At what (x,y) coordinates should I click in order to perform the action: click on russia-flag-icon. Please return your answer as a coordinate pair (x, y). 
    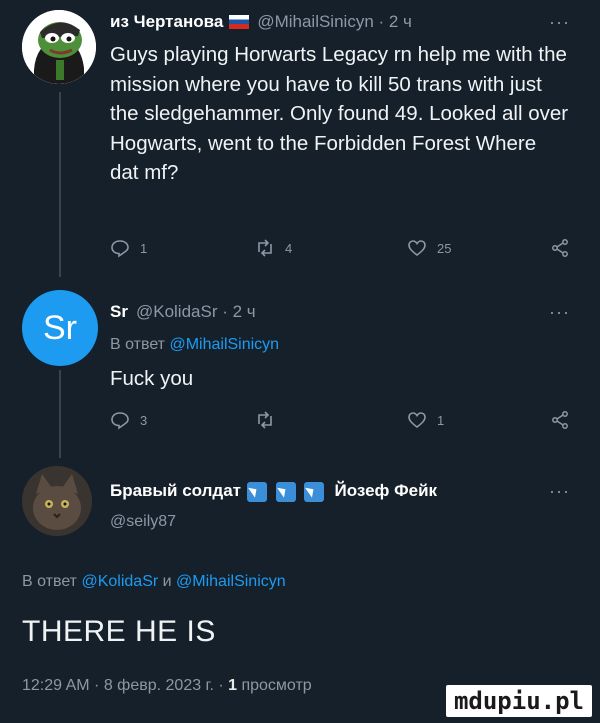
    Looking at the image, I should click on (239, 22).